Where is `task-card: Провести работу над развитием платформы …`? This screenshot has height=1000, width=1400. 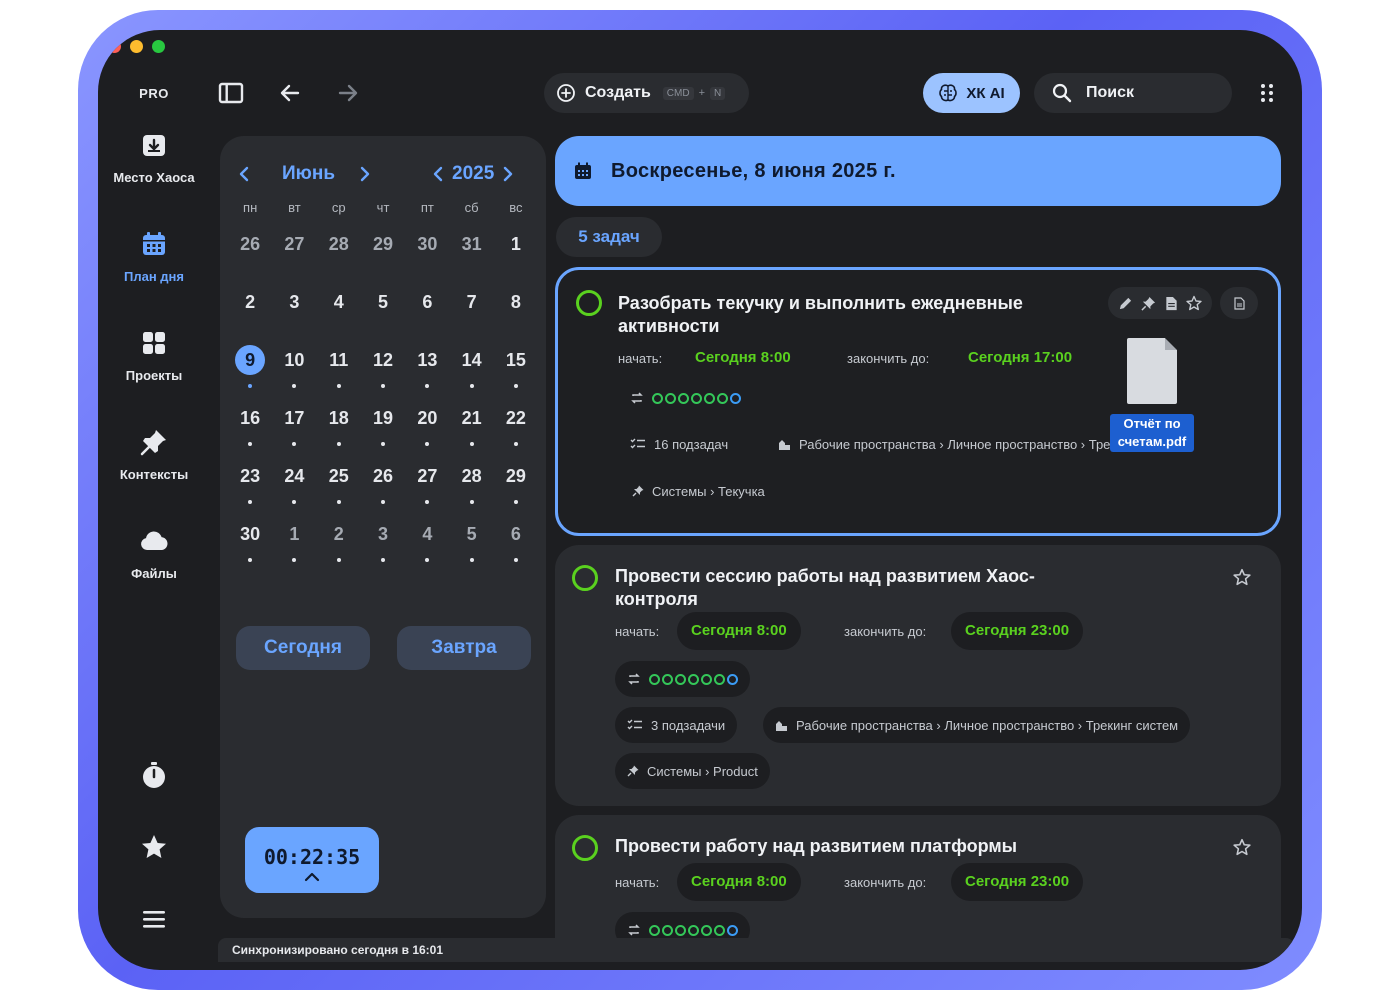 task-card: Провести работу над развитием платформы … is located at coordinates (918, 876).